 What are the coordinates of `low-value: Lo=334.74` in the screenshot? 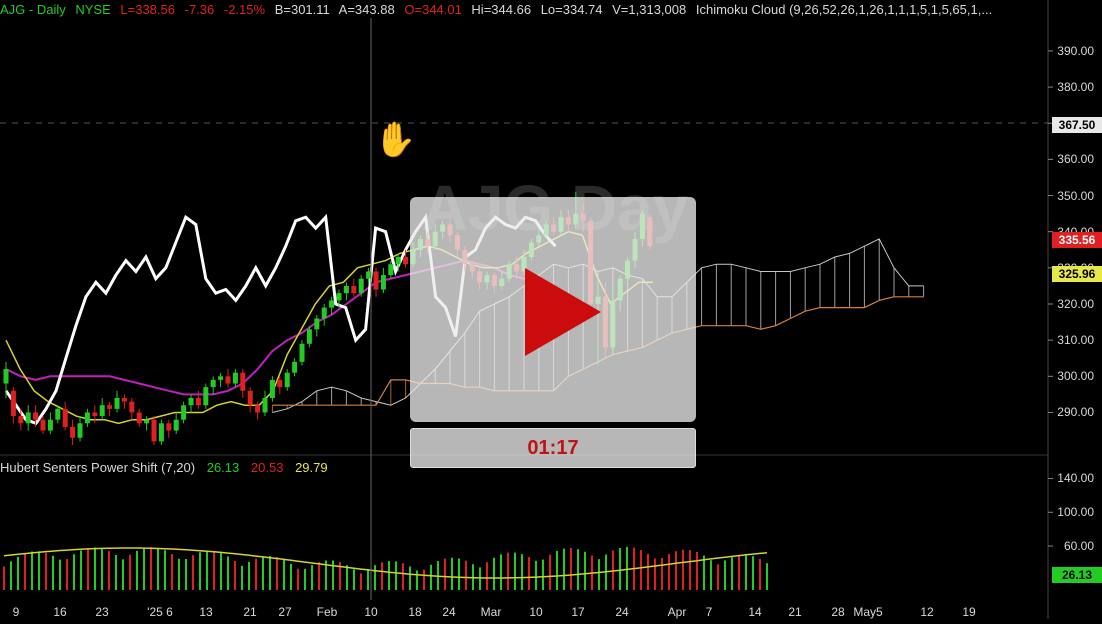 It's located at (571, 9).